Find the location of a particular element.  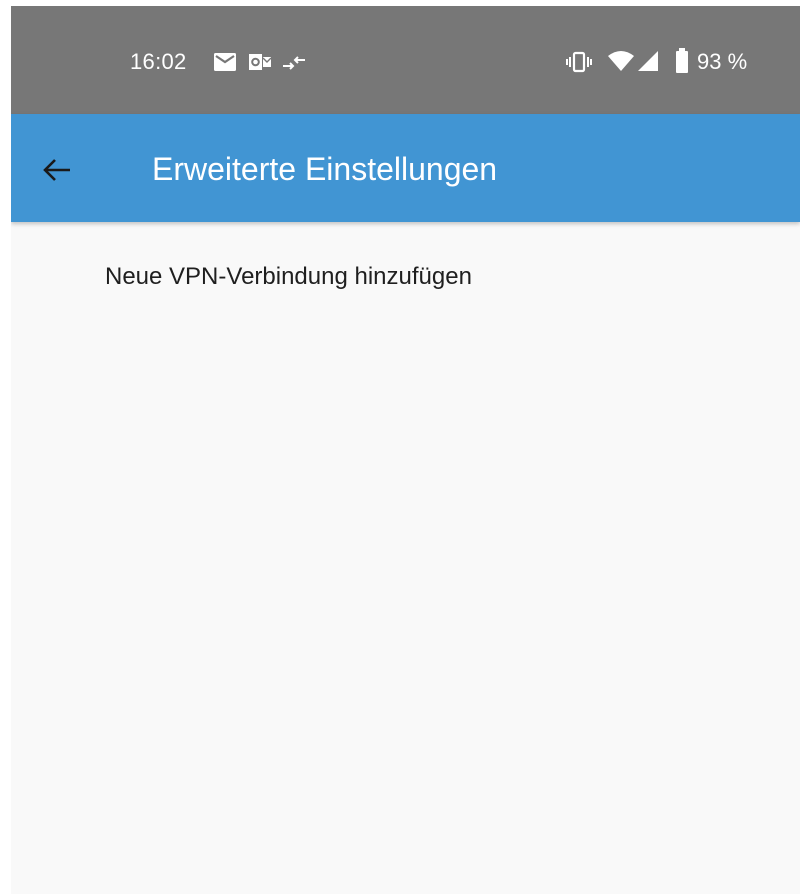

arrow-back-icon is located at coordinates (56, 170).